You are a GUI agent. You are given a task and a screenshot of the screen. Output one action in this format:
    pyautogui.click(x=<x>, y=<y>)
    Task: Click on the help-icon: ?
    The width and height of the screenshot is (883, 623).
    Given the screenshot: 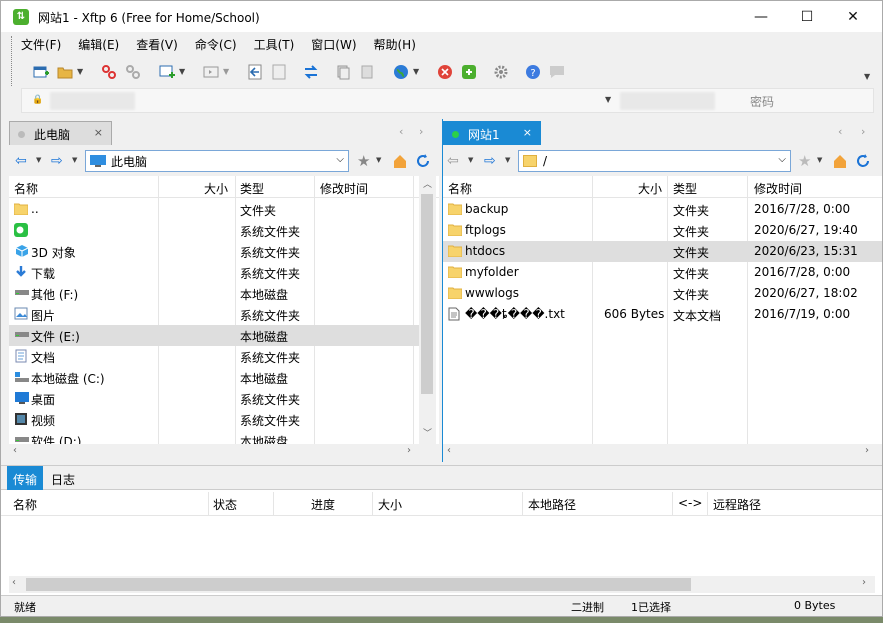 What is the action you would take?
    pyautogui.click(x=533, y=72)
    